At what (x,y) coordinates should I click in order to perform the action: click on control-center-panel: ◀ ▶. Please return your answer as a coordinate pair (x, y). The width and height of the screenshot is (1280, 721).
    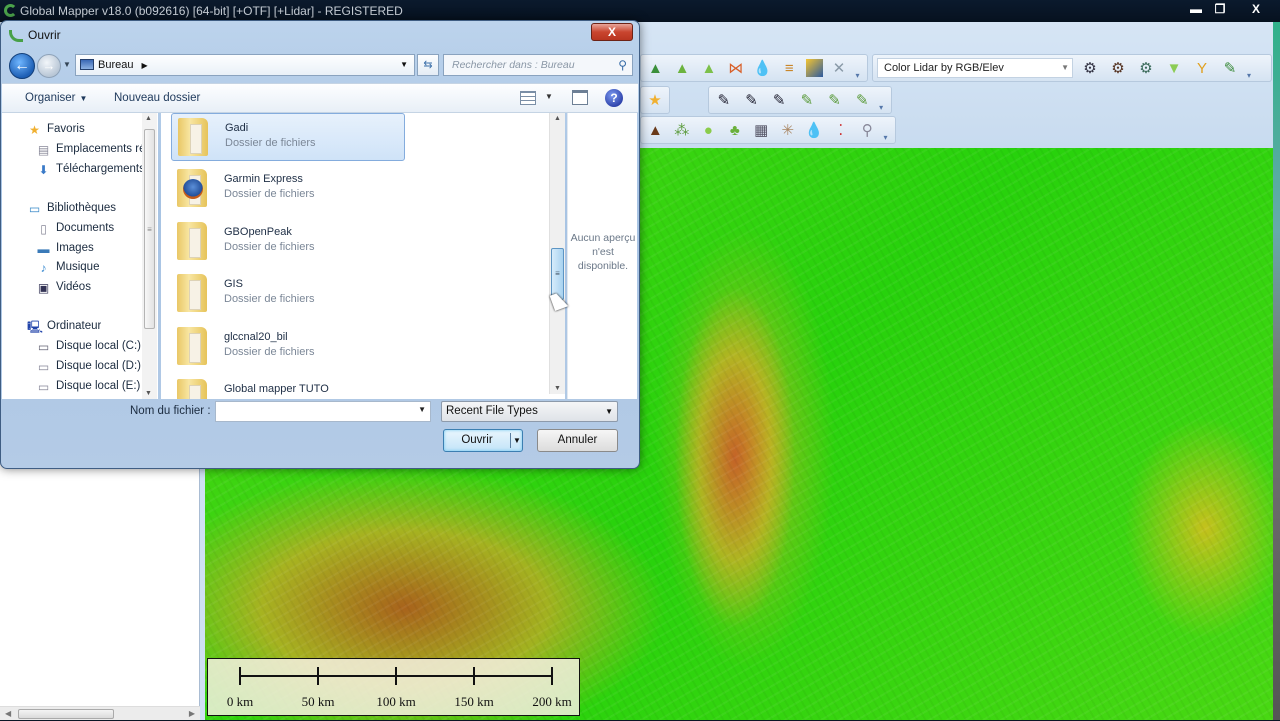
    Looking at the image, I should click on (100, 592).